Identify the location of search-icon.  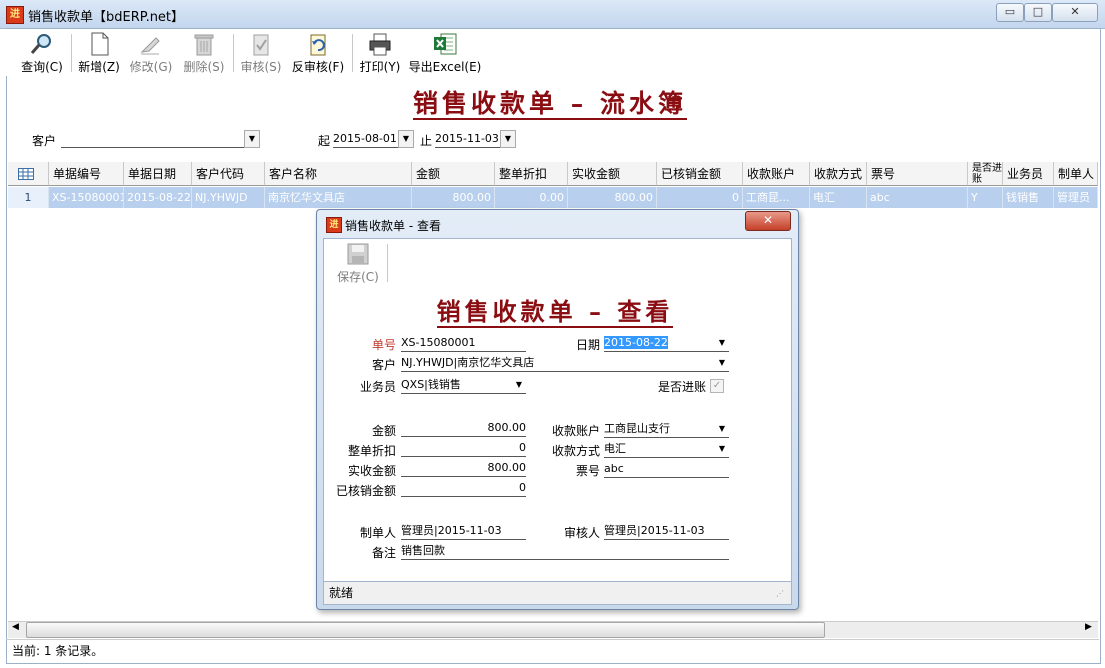
(40, 44).